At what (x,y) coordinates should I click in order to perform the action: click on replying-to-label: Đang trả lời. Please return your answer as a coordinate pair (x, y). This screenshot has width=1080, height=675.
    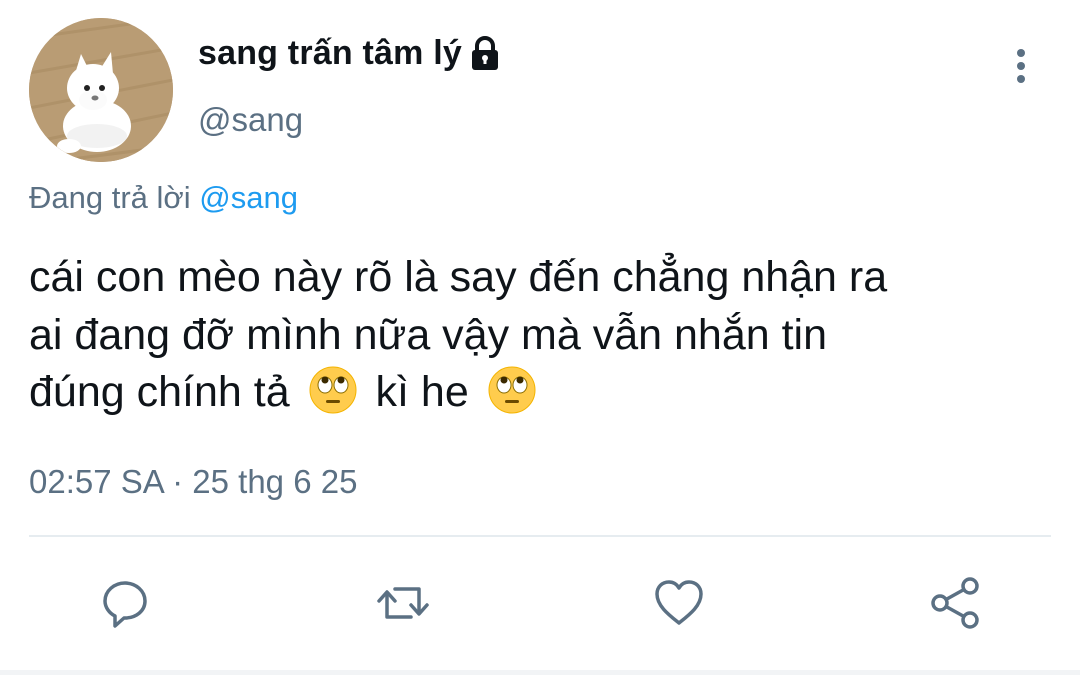
    Looking at the image, I should click on (110, 197).